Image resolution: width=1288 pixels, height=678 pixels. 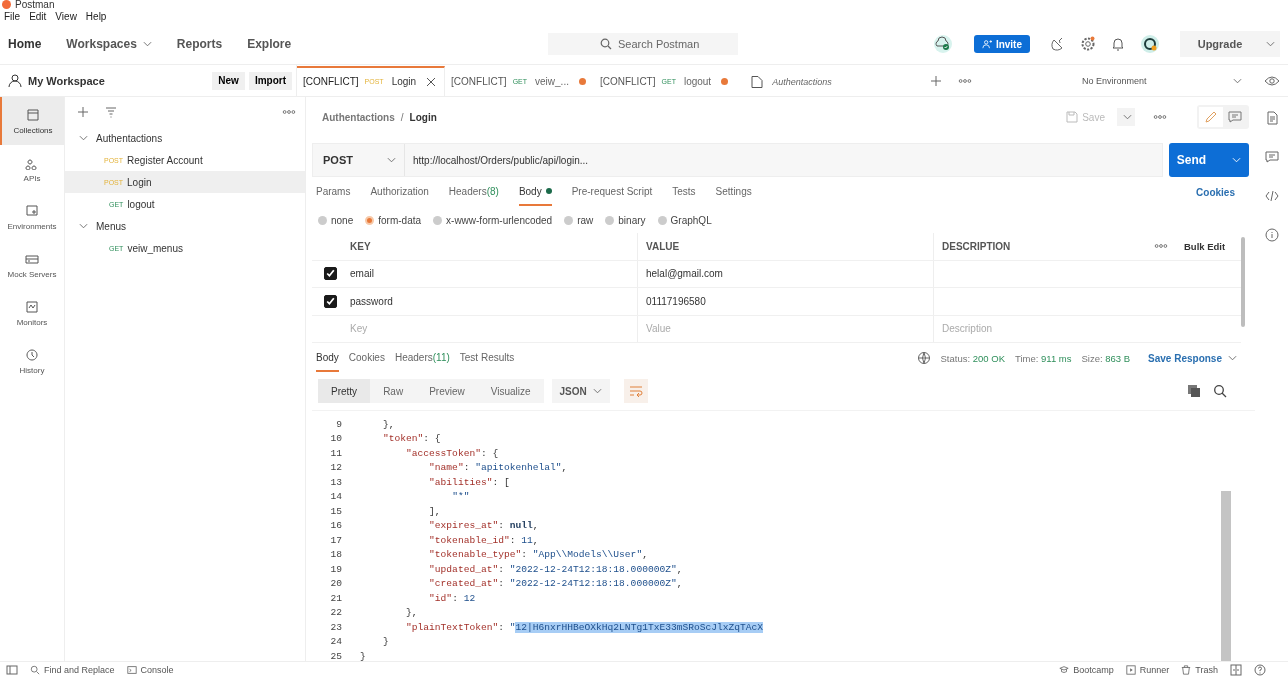 What do you see at coordinates (393, 391) in the screenshot?
I see `view-mode-tab: Raw` at bounding box center [393, 391].